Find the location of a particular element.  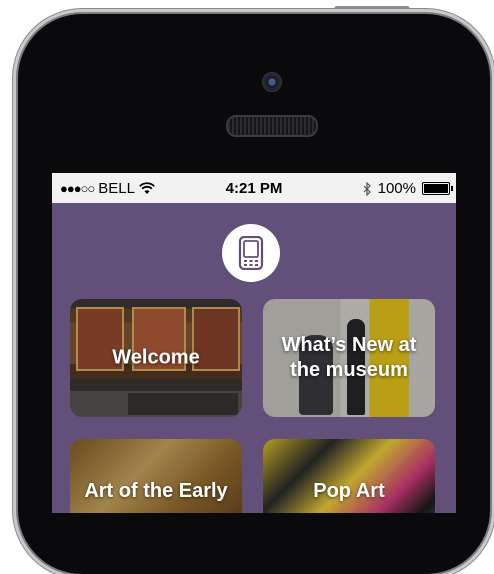

mobile-device-icon is located at coordinates (251, 253).